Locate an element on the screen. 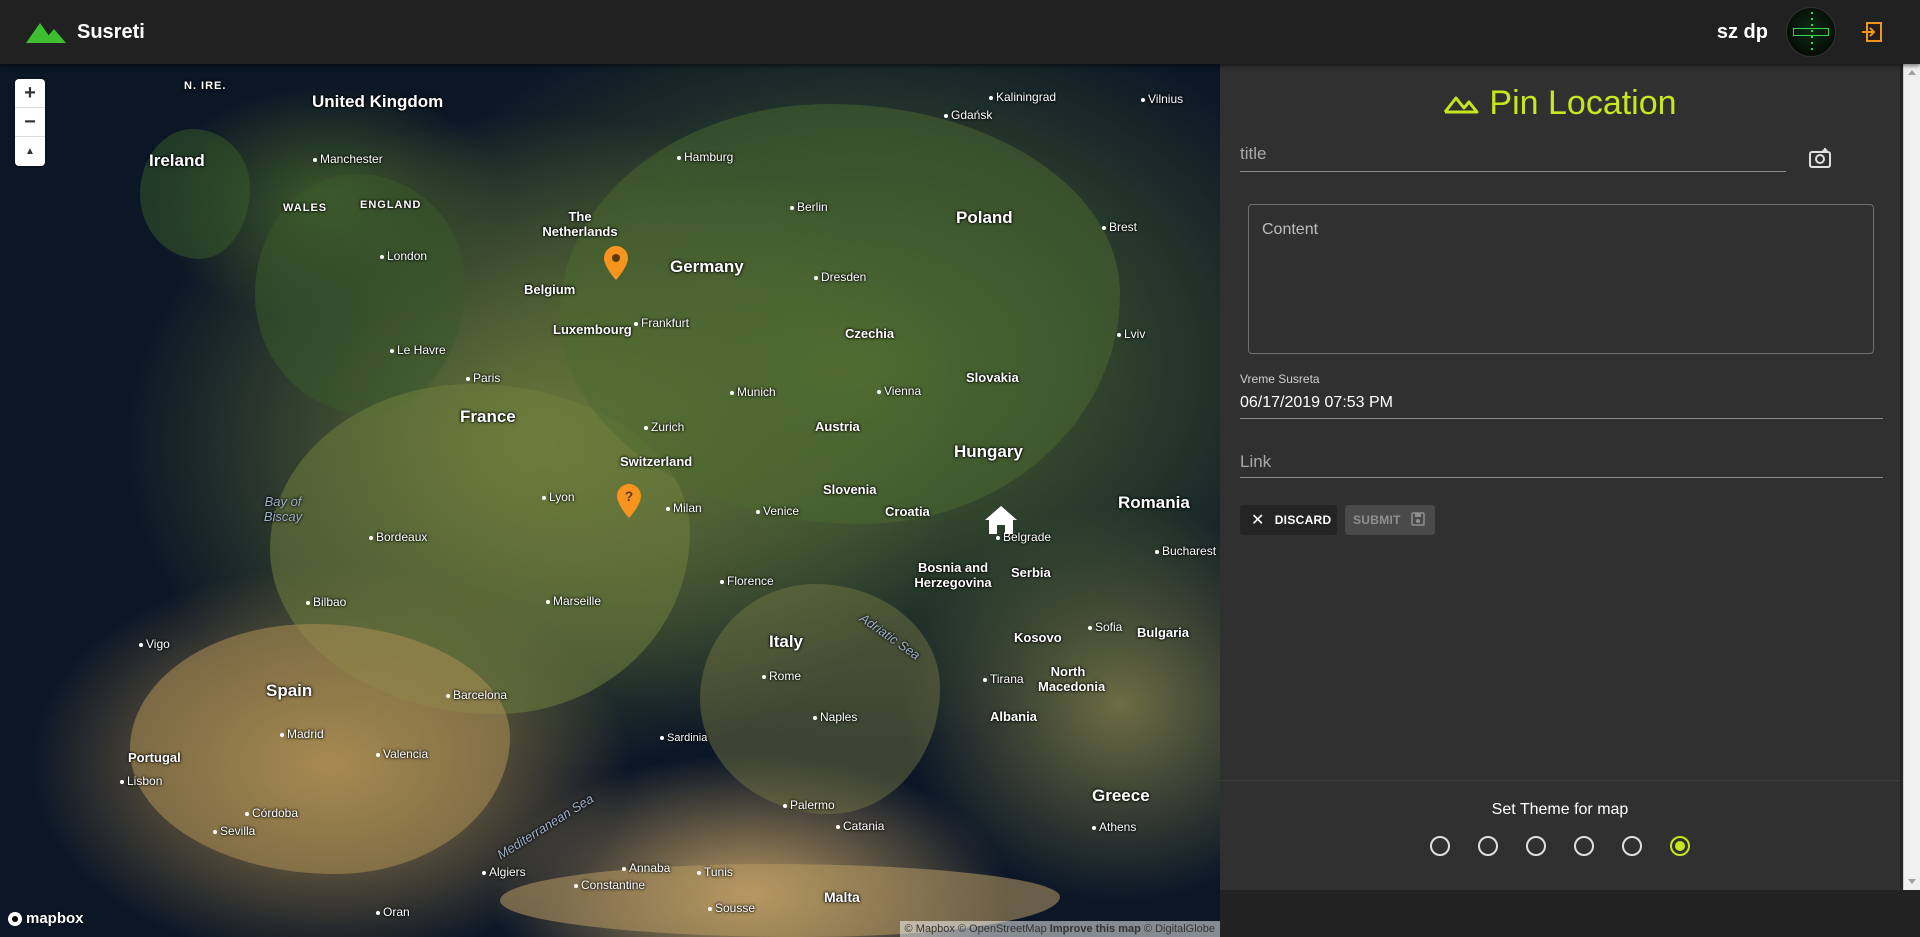 The height and width of the screenshot is (937, 1920). compass-button: ▲ is located at coordinates (30, 151).